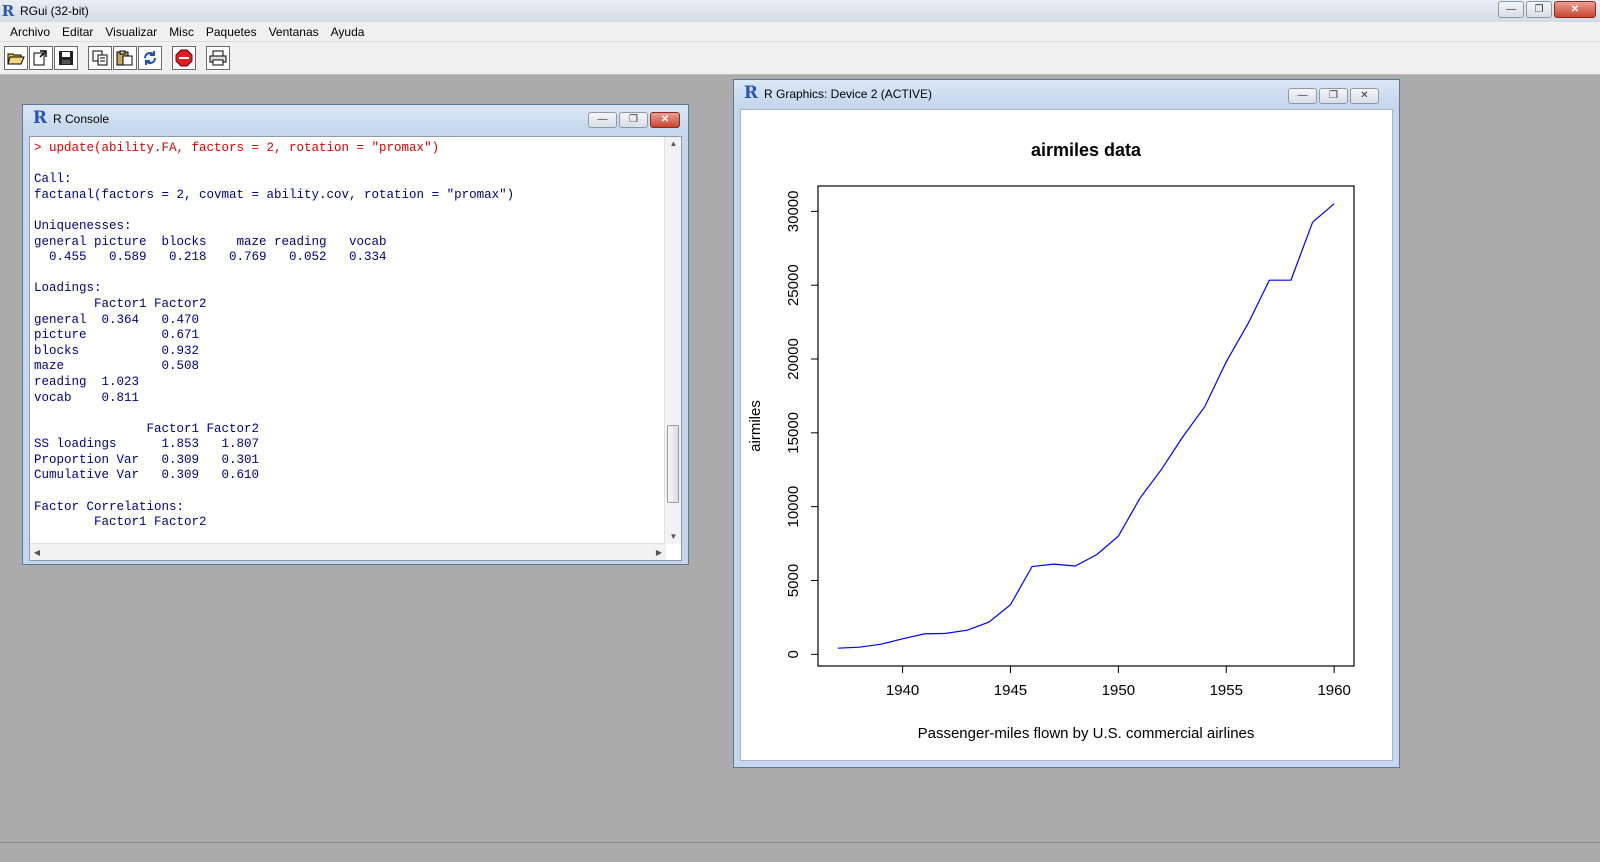  I want to click on scroll-up-arrow-icon: ▲, so click(673, 144).